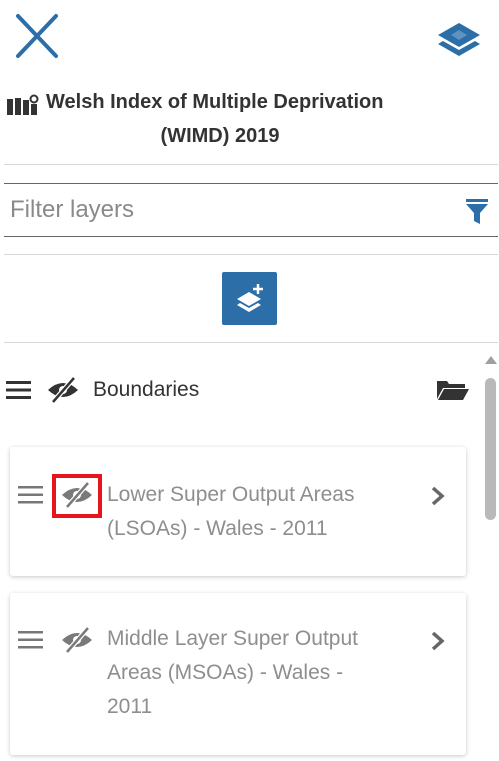 This screenshot has height=761, width=499. Describe the element at coordinates (491, 360) in the screenshot. I see `scroll-up-arrow` at that location.